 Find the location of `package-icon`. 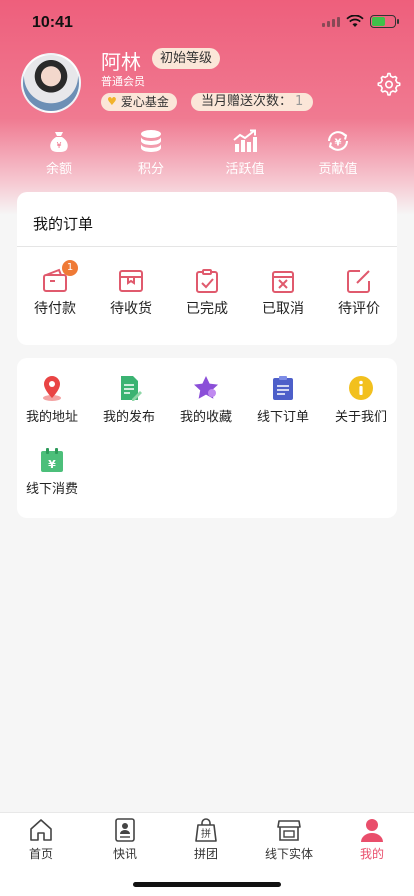

package-icon is located at coordinates (131, 281).